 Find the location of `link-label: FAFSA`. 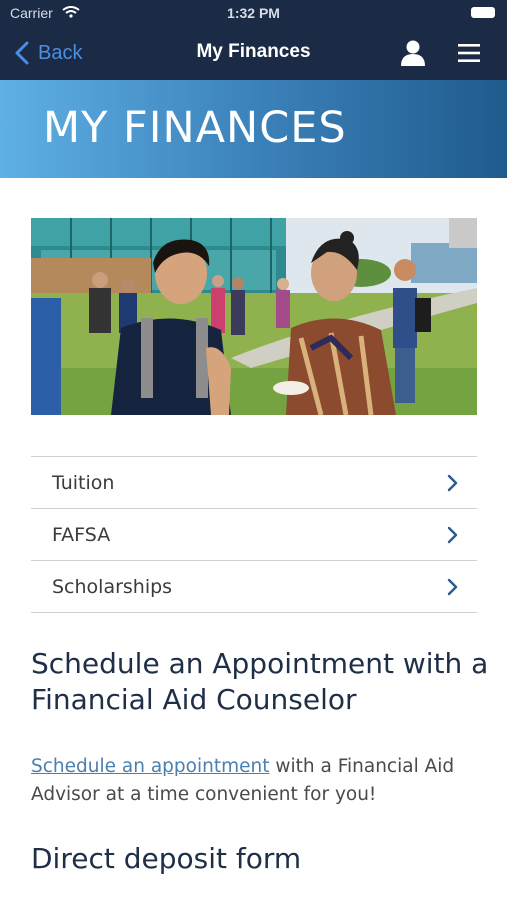

link-label: FAFSA is located at coordinates (81, 535).